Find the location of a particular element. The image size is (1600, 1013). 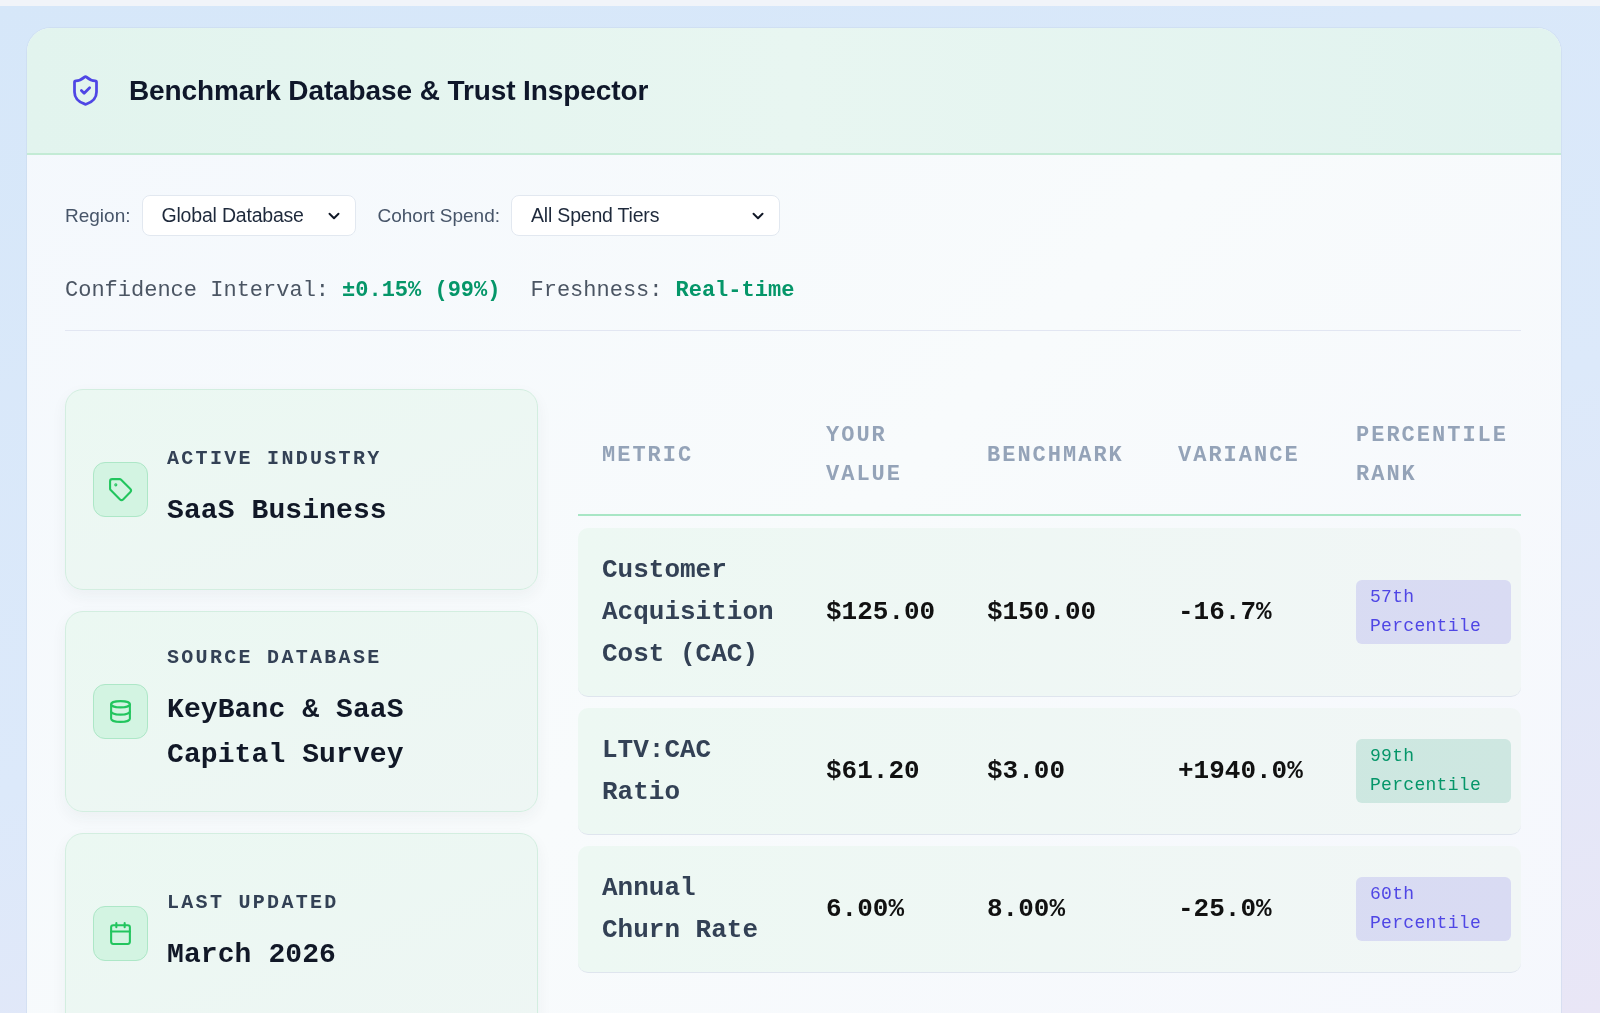

filter-label: Region: is located at coordinates (98, 215).